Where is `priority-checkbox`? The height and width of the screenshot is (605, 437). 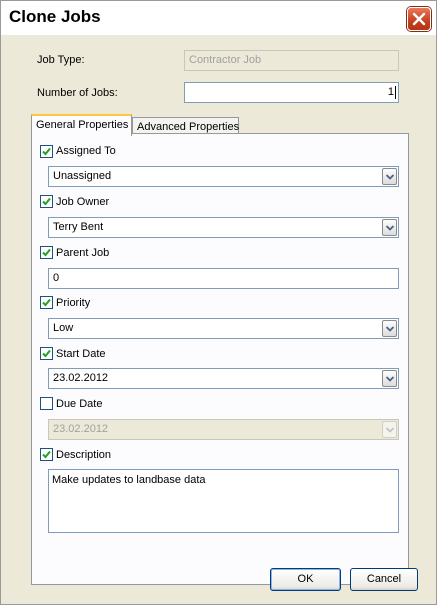
priority-checkbox is located at coordinates (46, 302).